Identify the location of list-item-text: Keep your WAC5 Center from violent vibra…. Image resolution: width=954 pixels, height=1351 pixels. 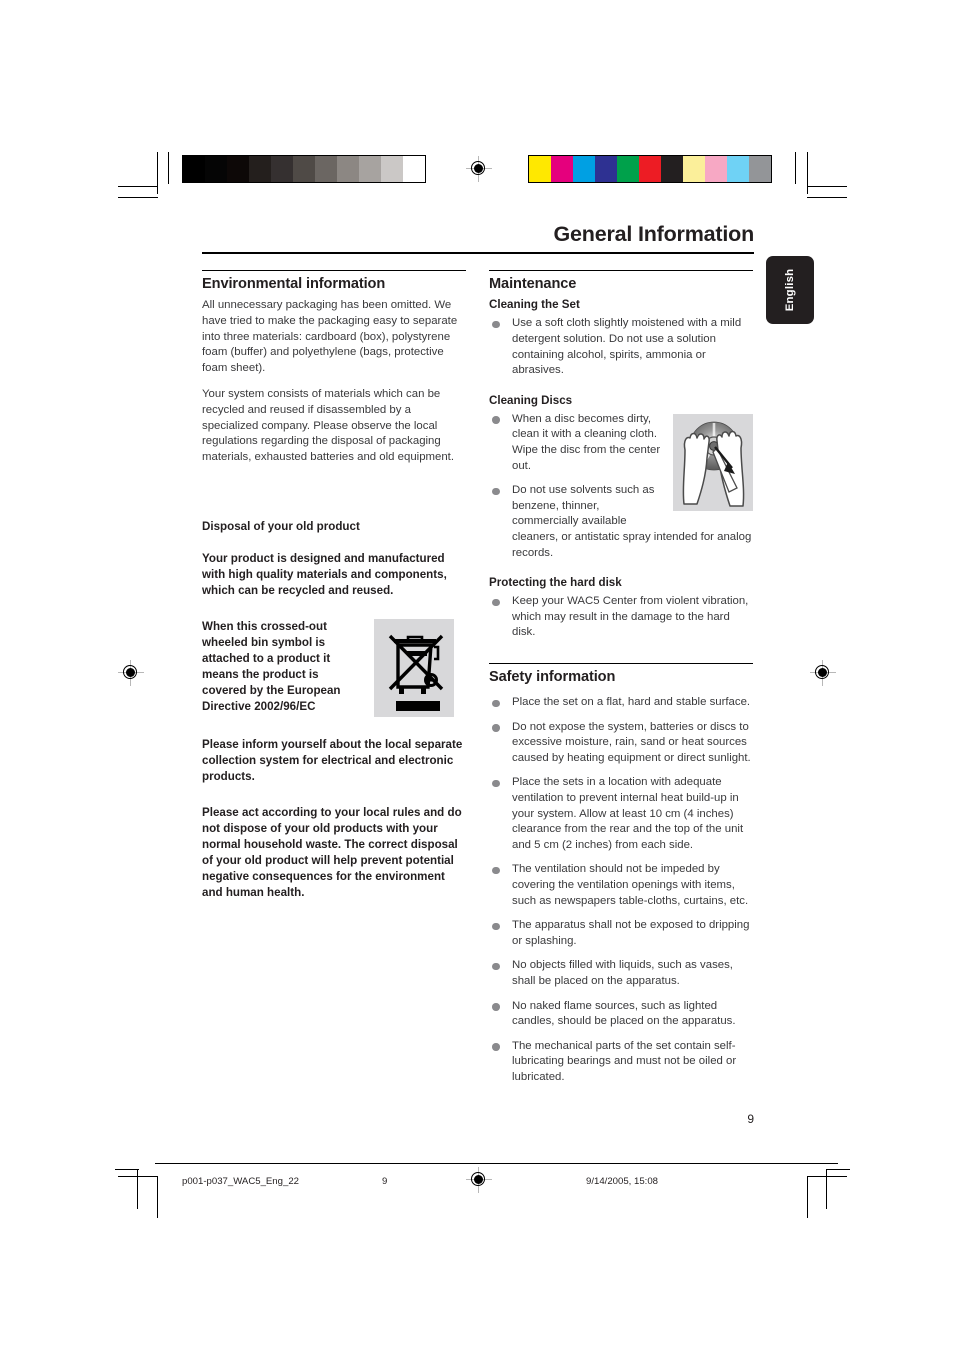
(630, 617).